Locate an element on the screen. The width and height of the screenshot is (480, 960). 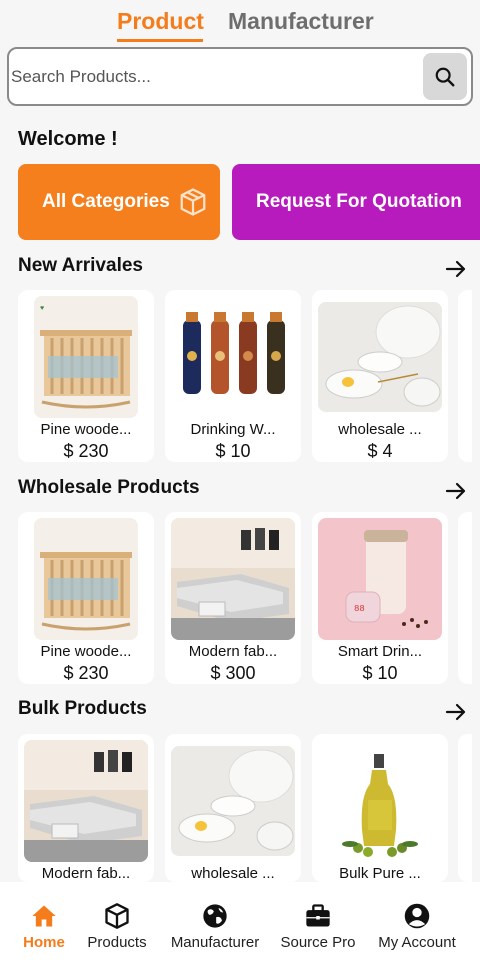
crib-image is located at coordinates (86, 579).